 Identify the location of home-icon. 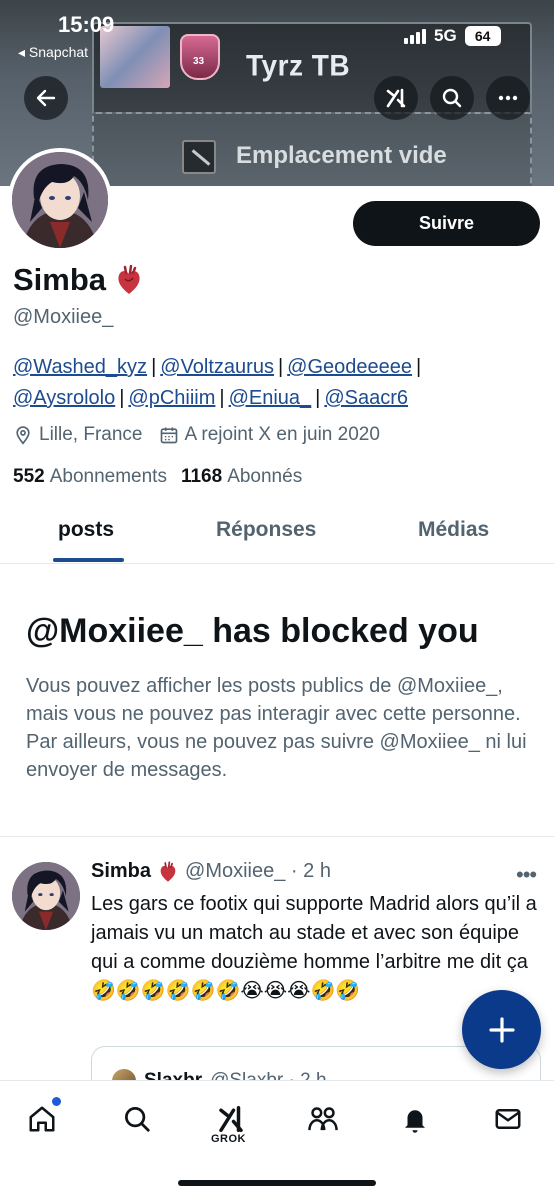
(42, 1119).